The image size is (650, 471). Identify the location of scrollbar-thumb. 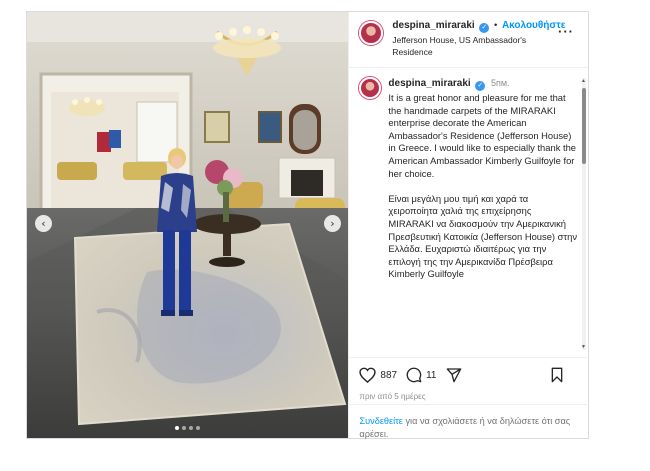
(584, 126).